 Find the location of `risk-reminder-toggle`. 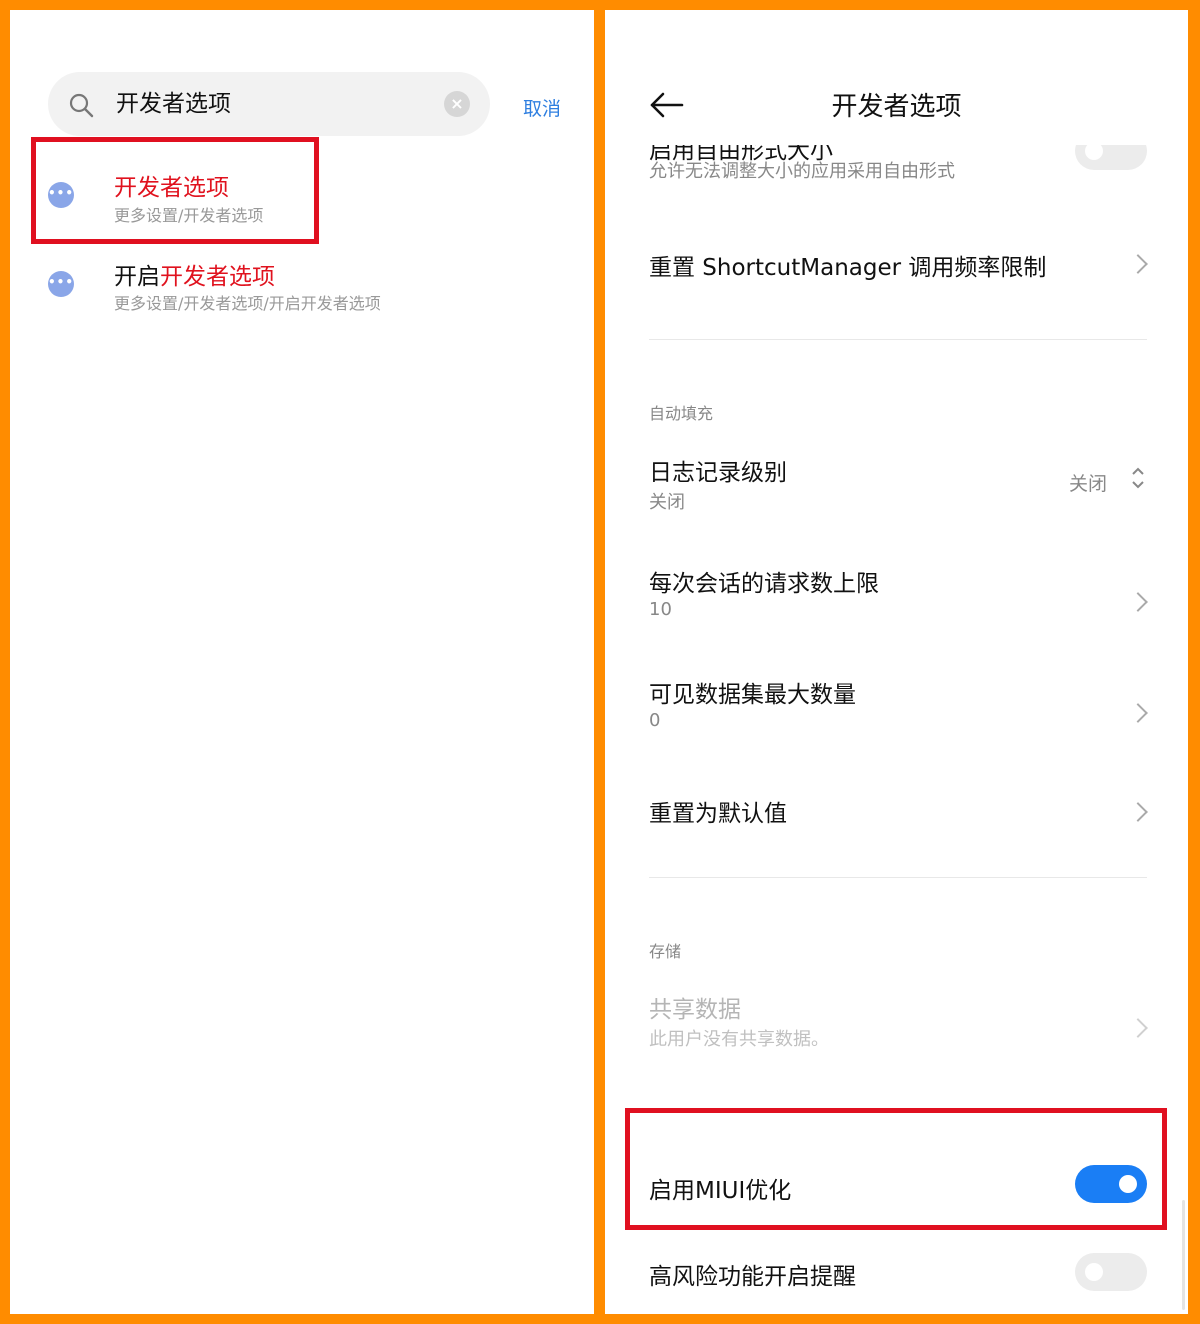

risk-reminder-toggle is located at coordinates (1111, 1272).